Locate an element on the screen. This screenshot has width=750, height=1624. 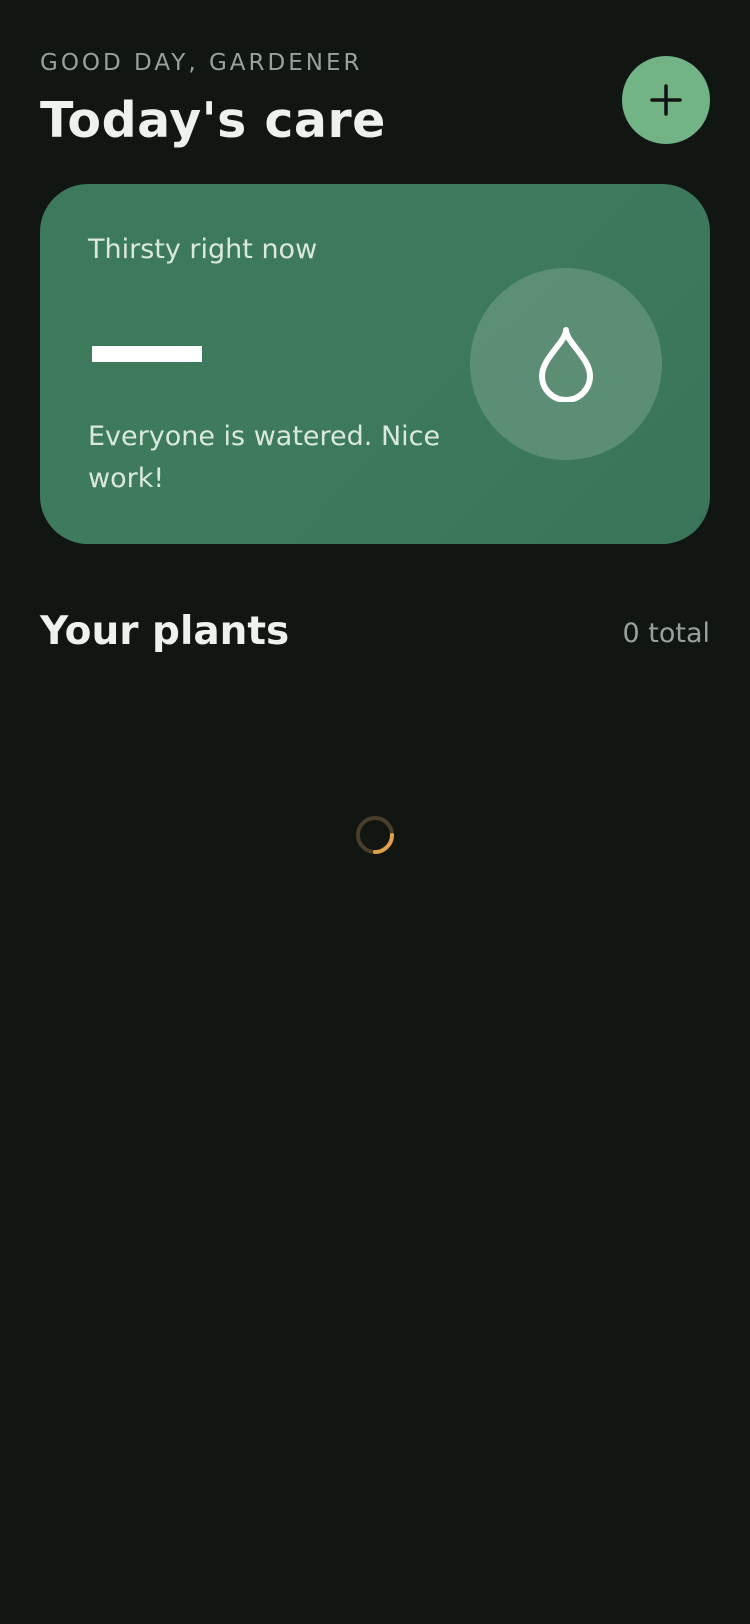
water-drop-icon is located at coordinates (566, 364).